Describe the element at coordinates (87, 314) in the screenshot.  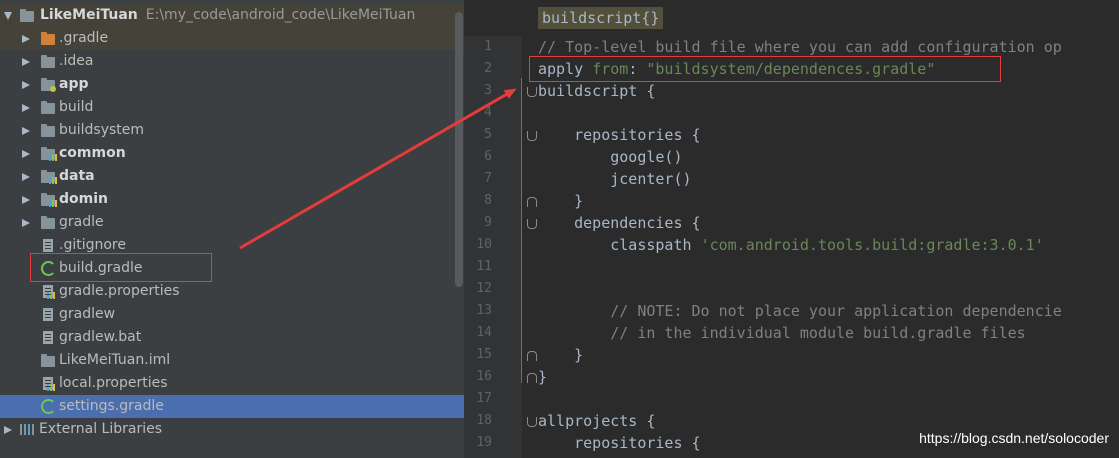
I see `tree-item-label: gradlew` at that location.